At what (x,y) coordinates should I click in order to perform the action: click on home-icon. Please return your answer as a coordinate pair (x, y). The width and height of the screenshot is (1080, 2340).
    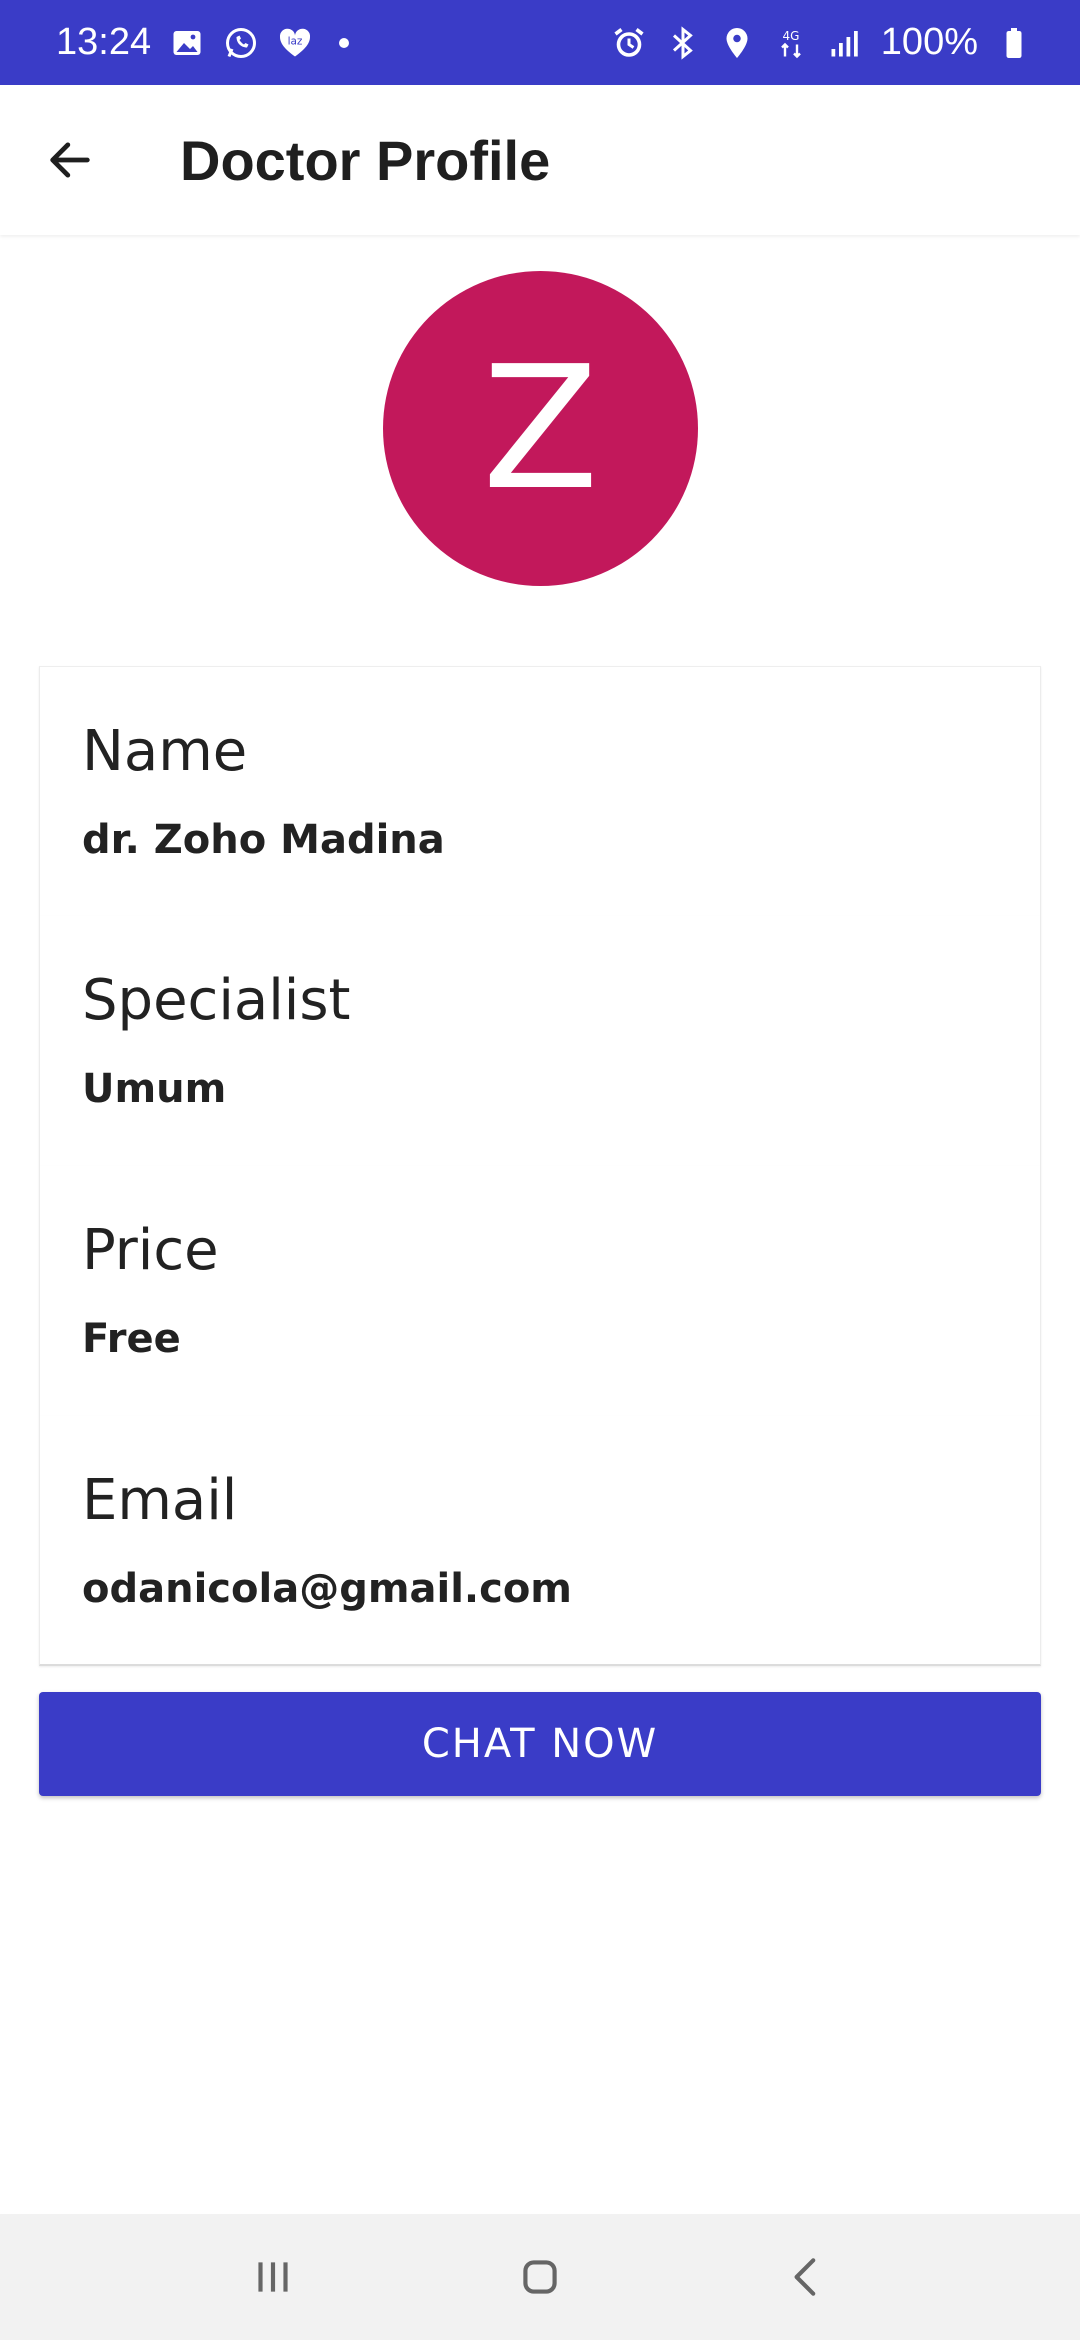
    Looking at the image, I should click on (540, 2277).